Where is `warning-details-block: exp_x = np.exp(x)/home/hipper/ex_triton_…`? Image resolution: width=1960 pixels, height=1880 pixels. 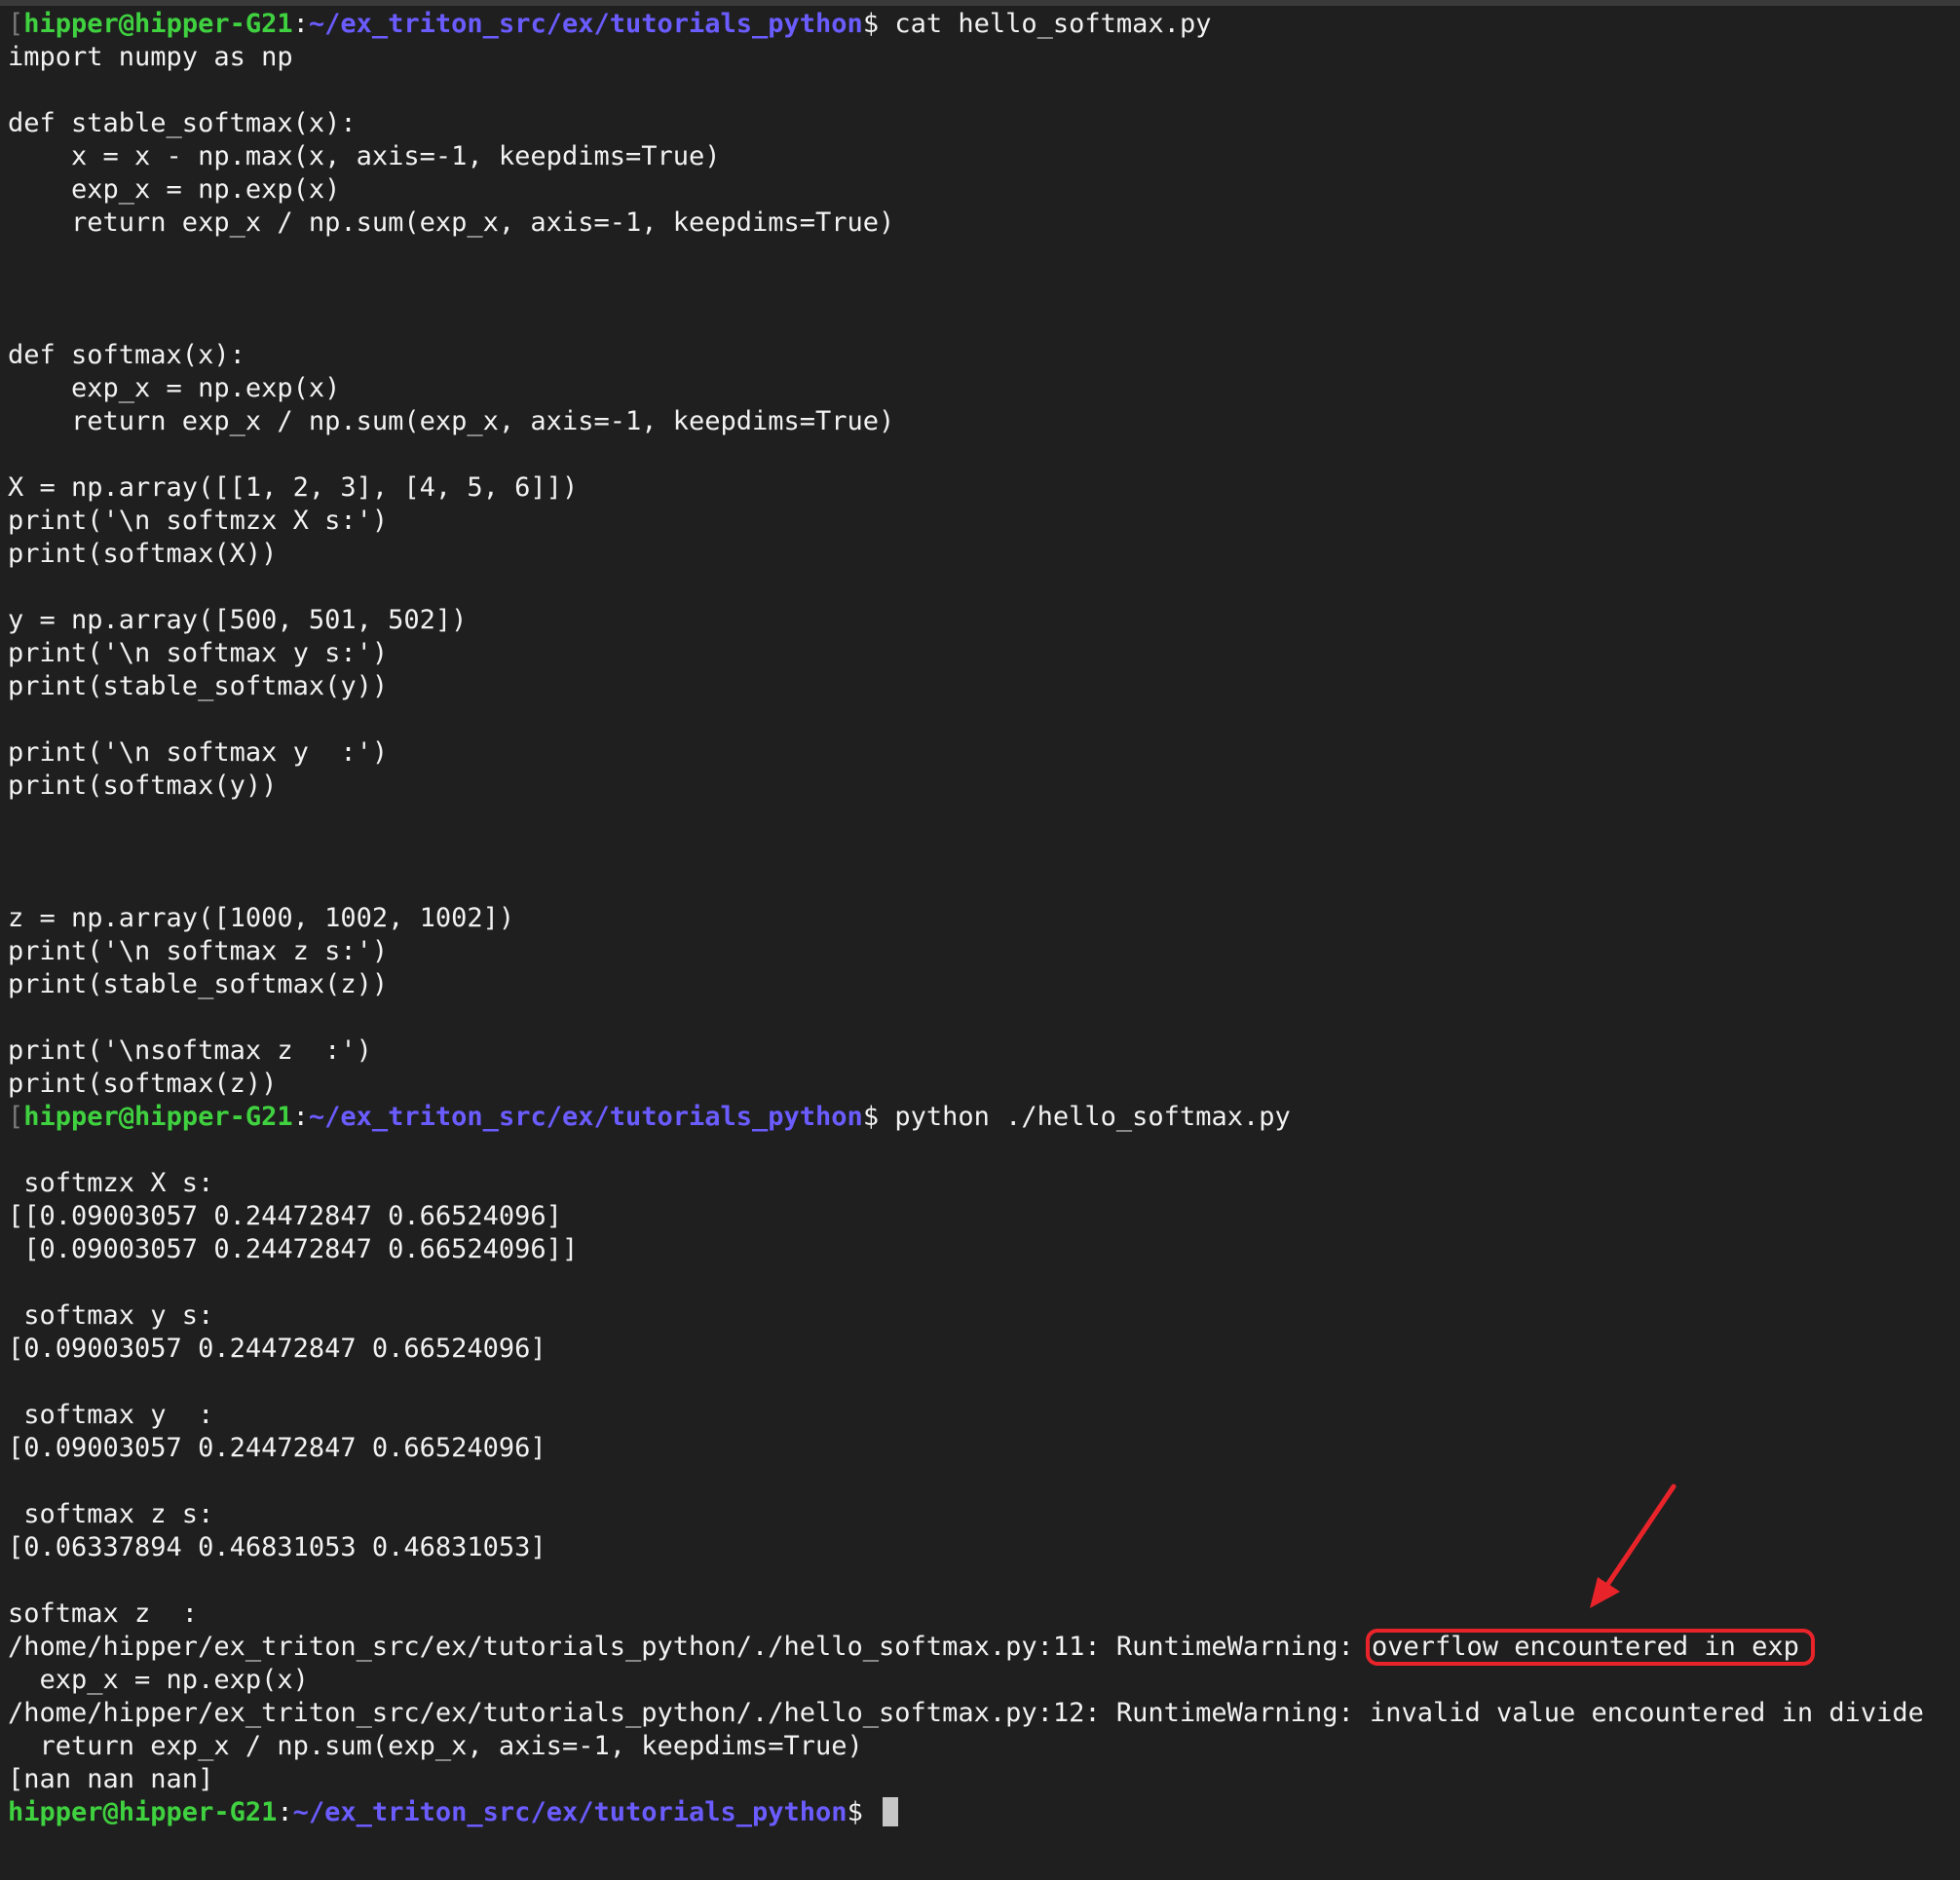
warning-details-block: exp_x = np.exp(x)/home/hipper/ex_triton_… is located at coordinates (984, 1730).